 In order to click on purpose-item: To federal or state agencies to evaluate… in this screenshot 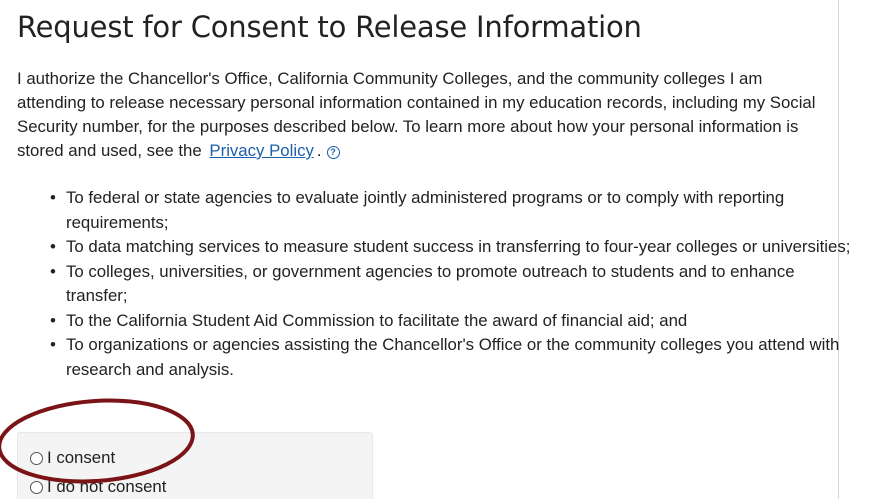, I will do `click(453, 210)`.